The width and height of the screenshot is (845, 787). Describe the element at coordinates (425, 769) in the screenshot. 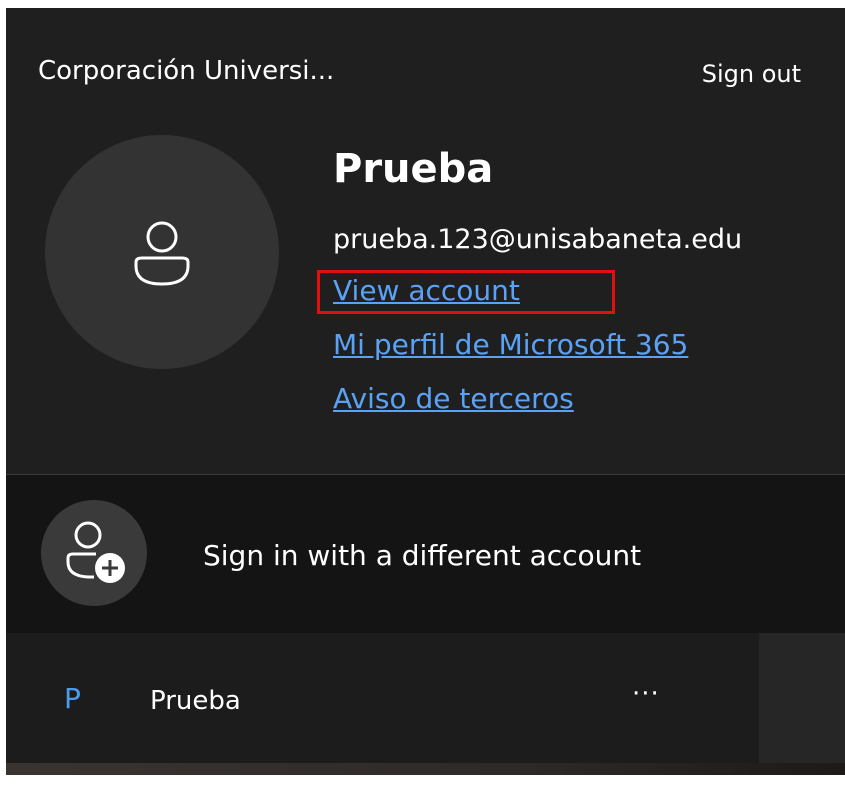

I see `background-strip` at that location.